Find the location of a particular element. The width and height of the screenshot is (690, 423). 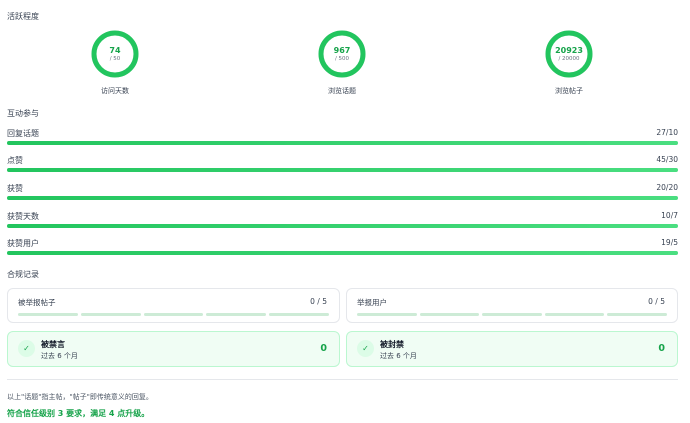

bar-reply-topics: 回复话题 27/10 is located at coordinates (342, 139).